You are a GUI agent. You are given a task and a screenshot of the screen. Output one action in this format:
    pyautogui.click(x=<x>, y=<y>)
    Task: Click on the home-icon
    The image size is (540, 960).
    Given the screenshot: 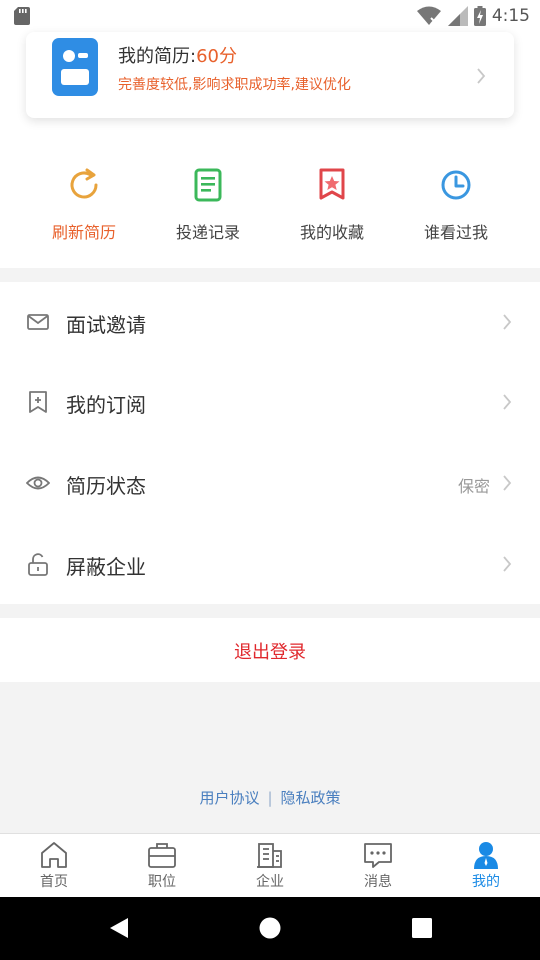 What is the action you would take?
    pyautogui.click(x=54, y=855)
    